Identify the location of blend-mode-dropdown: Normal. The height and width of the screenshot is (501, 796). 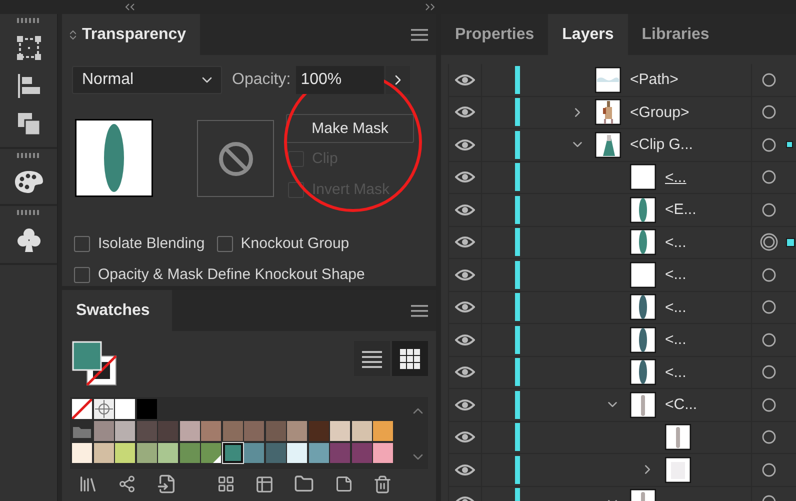
(147, 80).